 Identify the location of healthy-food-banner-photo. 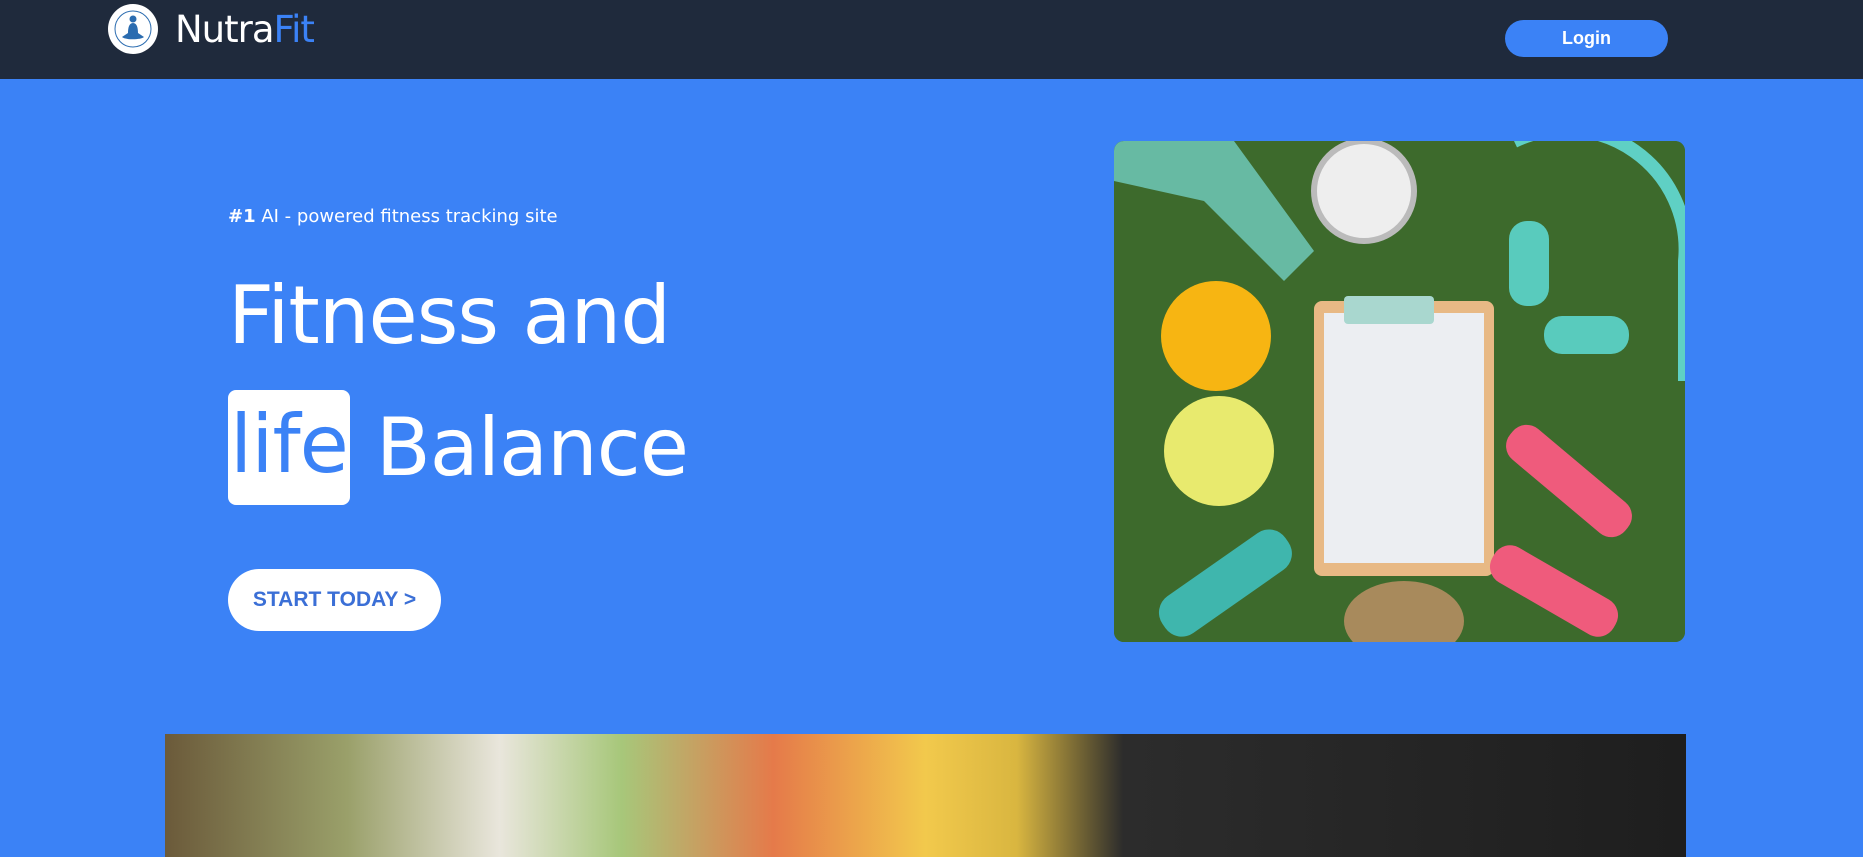
(925, 795).